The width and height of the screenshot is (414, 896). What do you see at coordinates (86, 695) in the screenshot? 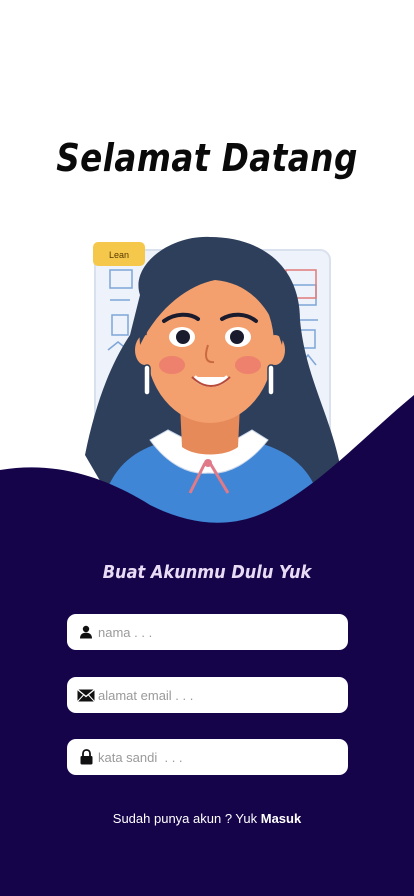
I see `mail-icon` at bounding box center [86, 695].